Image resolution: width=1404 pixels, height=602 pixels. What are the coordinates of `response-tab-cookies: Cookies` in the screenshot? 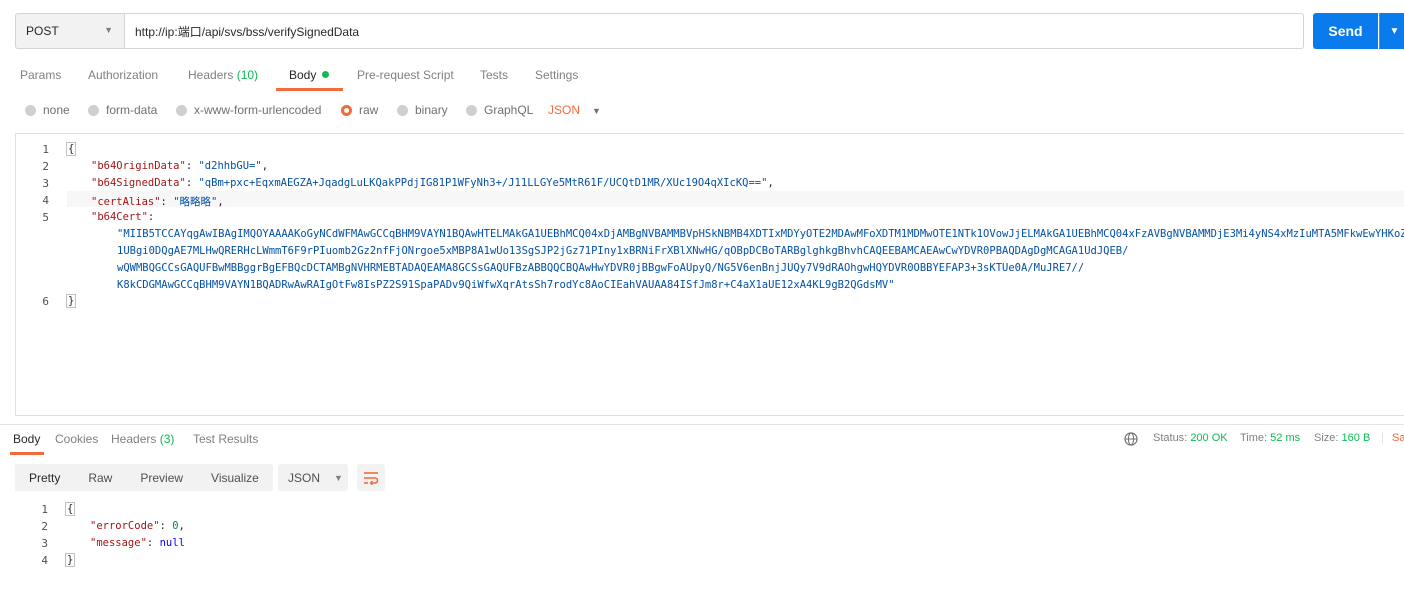 It's located at (76, 439).